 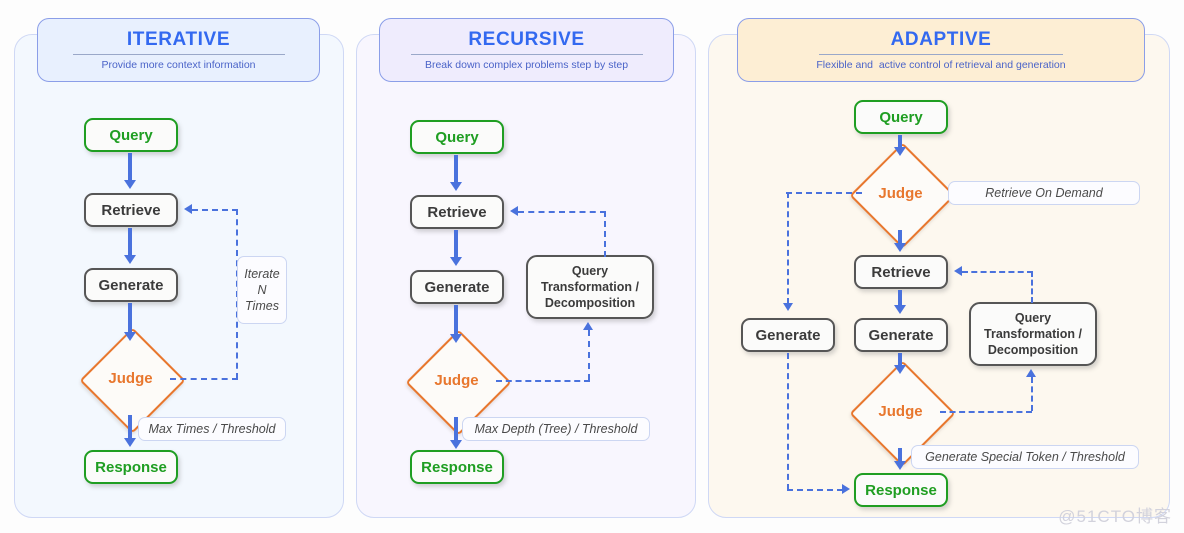 I want to click on panel-title-recursive: RECURSIVE, so click(x=526, y=39).